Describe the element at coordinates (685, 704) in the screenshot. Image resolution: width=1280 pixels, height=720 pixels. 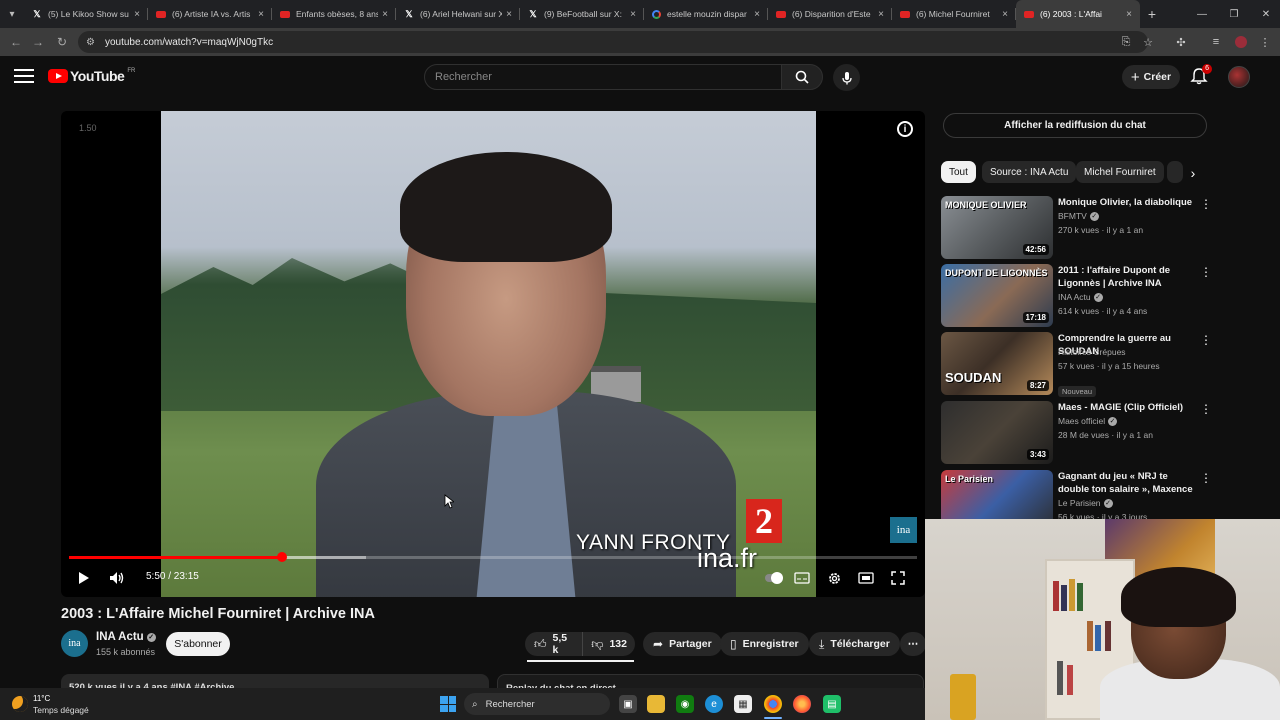
I see `xbox-icon: ◉` at that location.